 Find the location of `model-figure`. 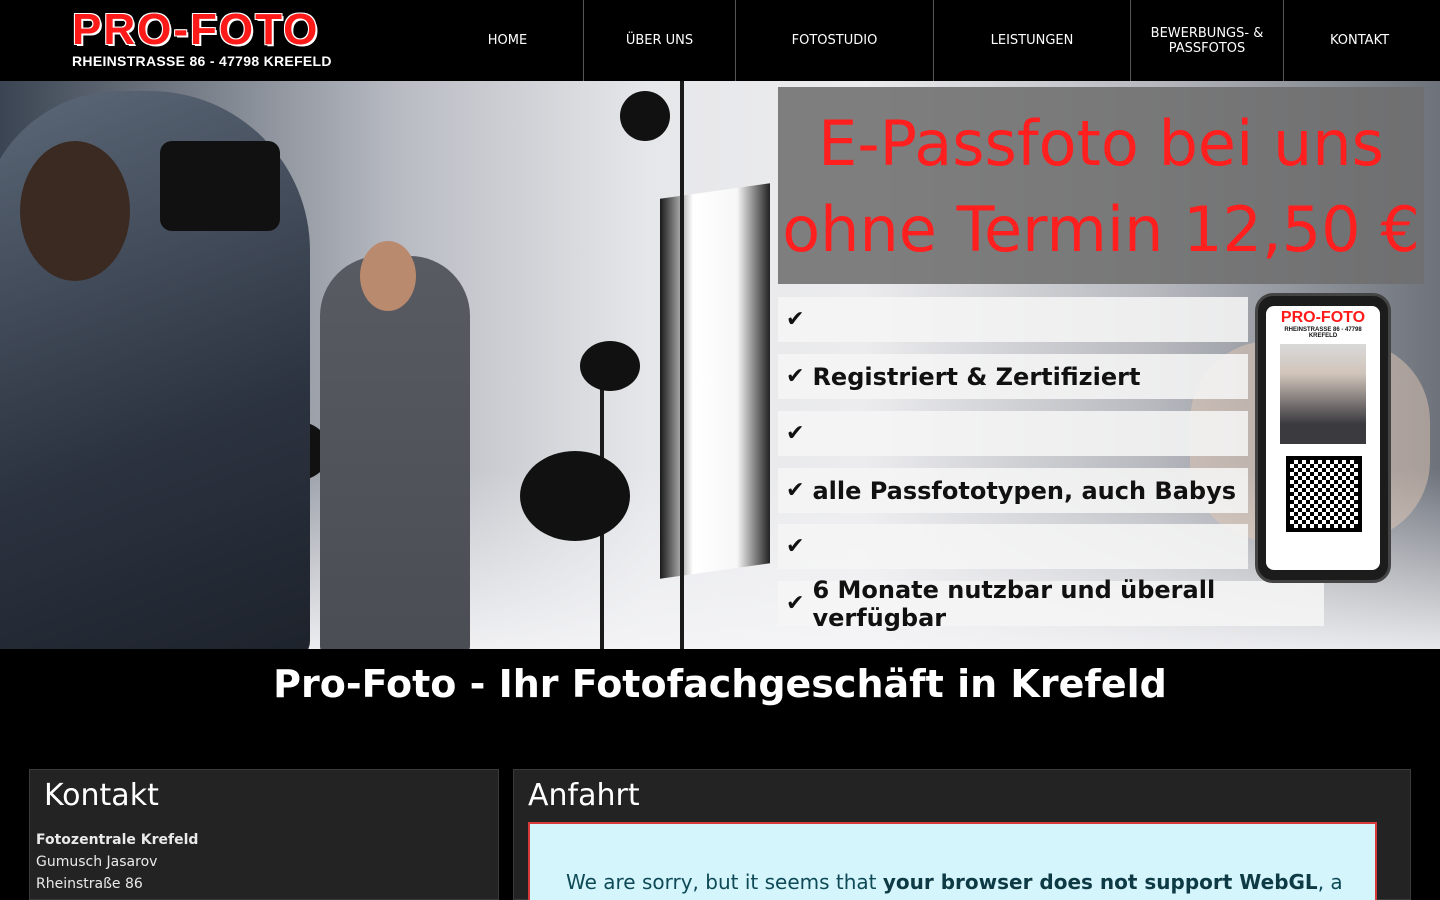

model-figure is located at coordinates (395, 452).